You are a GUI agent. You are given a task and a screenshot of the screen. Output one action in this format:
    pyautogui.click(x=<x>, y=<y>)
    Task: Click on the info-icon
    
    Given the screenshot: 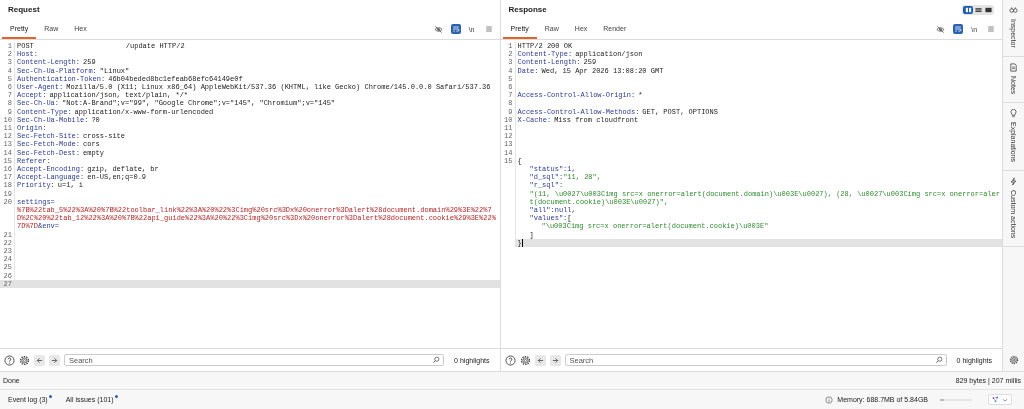 What is the action you would take?
    pyautogui.click(x=829, y=399)
    